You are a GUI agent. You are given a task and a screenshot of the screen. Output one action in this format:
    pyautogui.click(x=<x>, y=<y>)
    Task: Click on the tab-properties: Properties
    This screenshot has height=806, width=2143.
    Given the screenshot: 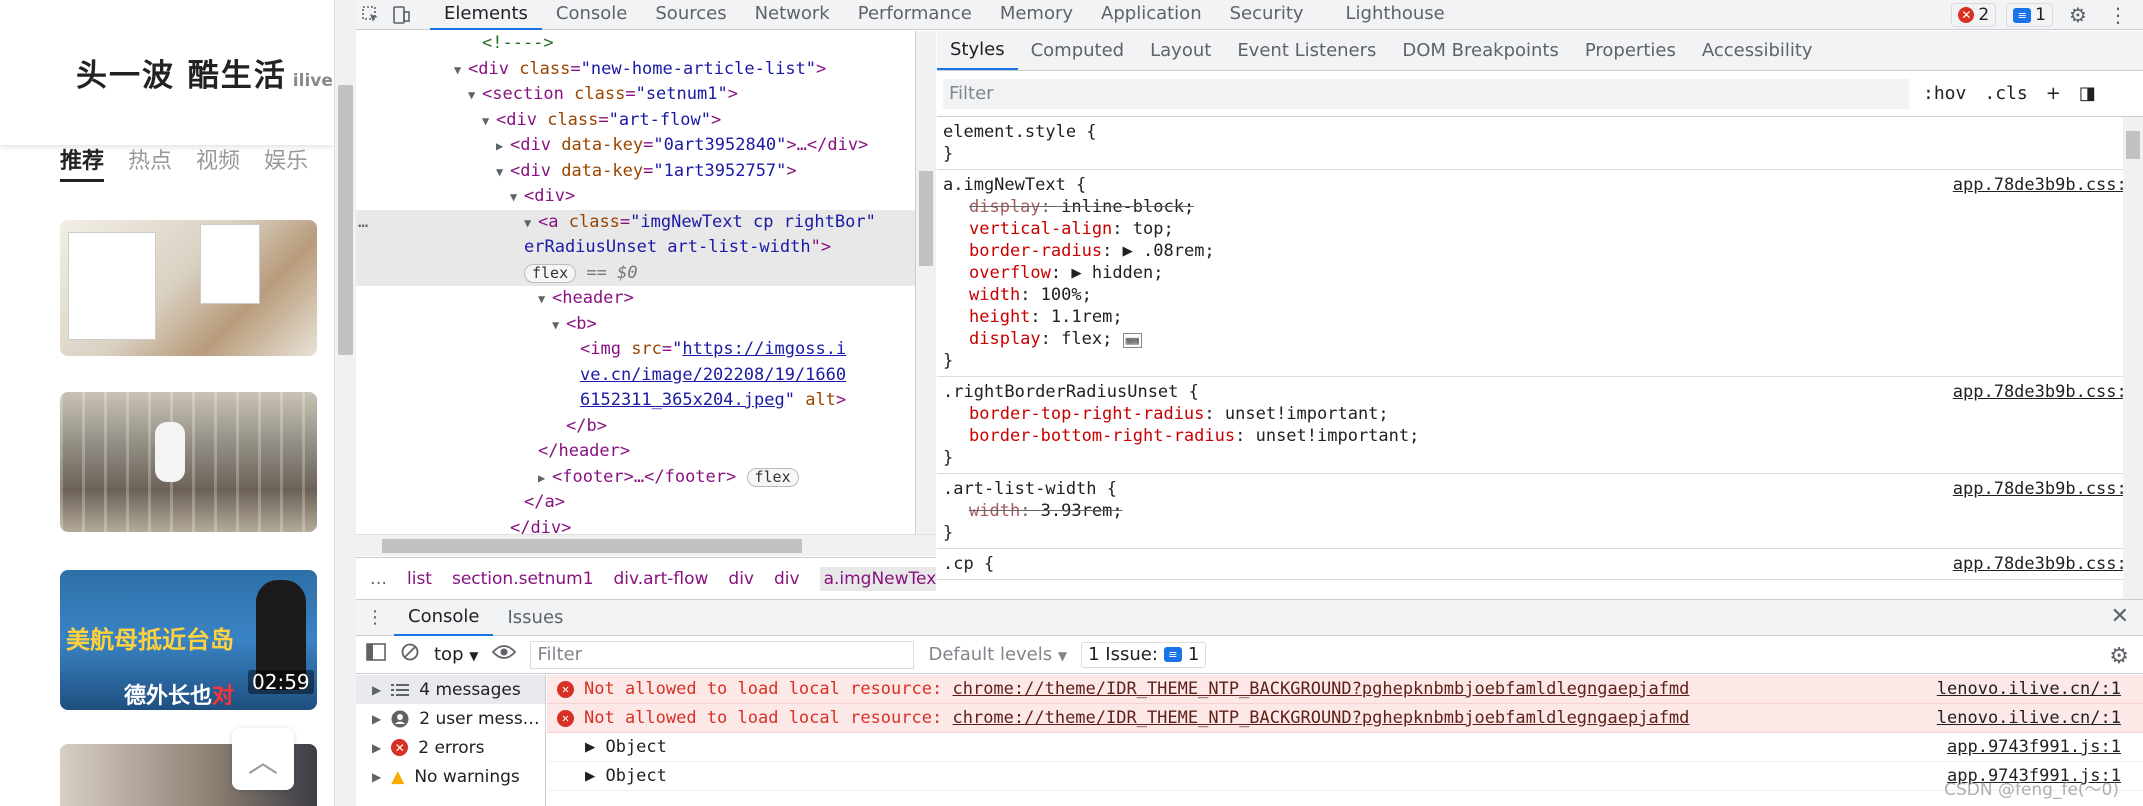 What is the action you would take?
    pyautogui.click(x=1630, y=50)
    